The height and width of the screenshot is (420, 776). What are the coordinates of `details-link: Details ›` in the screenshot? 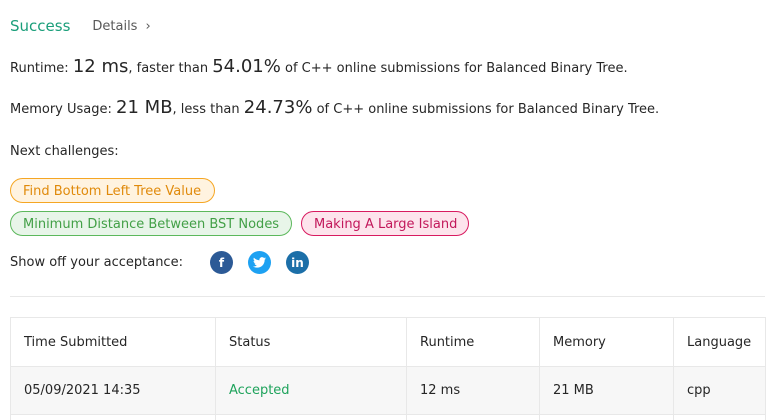 It's located at (121, 26).